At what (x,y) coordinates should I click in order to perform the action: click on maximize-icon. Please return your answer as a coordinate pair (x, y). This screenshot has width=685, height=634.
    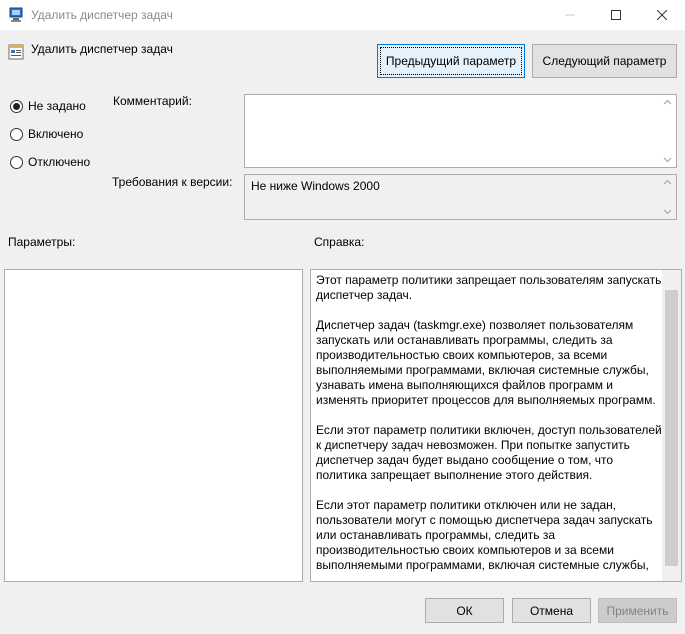
    Looking at the image, I should click on (616, 15).